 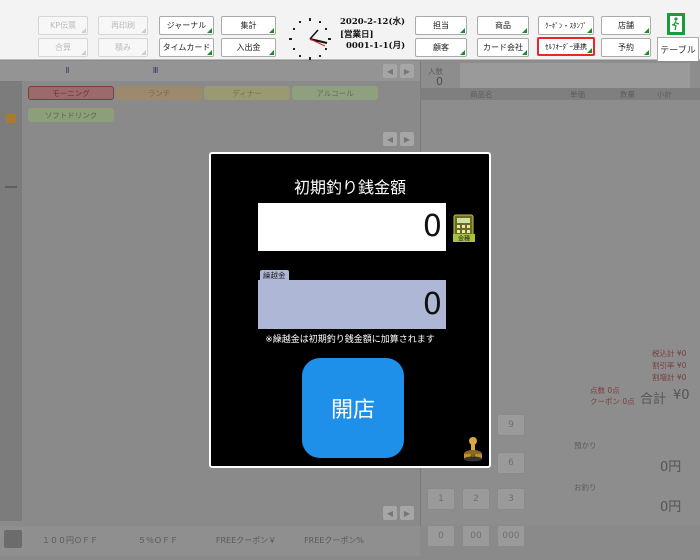 What do you see at coordinates (671, 507) in the screenshot?
I see `change-value: 0円` at bounding box center [671, 507].